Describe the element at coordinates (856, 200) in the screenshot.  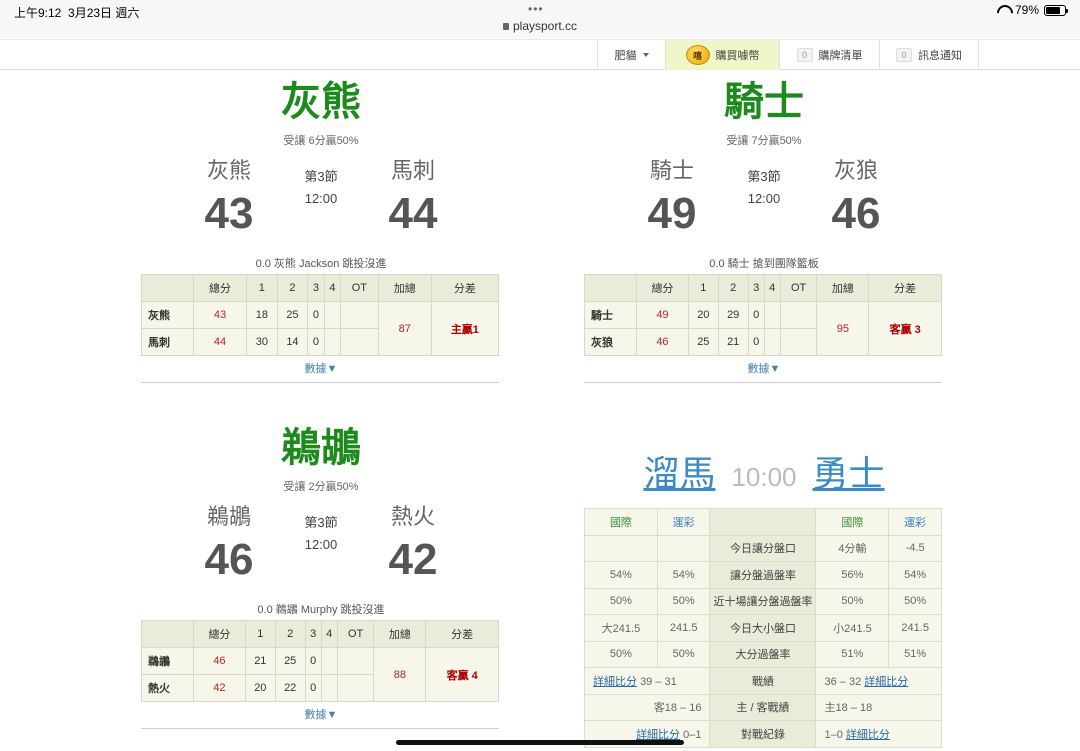
I see `home-team: 灰狼 46` at that location.